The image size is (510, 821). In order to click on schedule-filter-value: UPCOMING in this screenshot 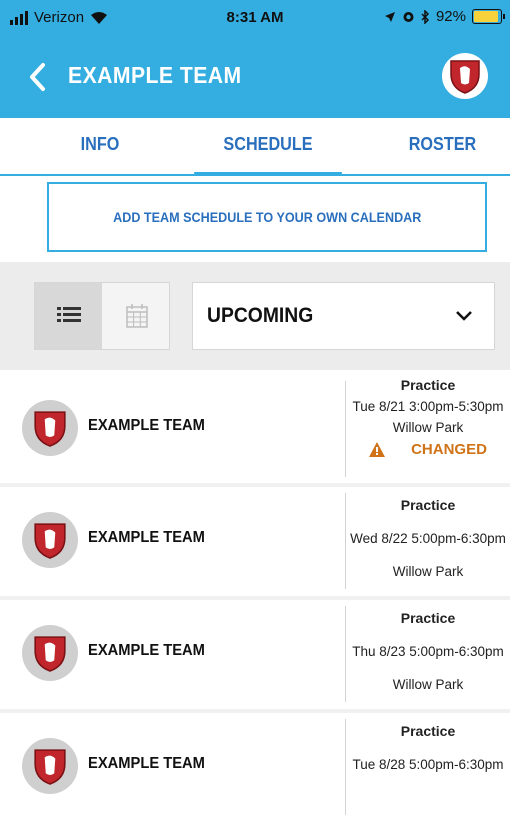, I will do `click(260, 315)`.